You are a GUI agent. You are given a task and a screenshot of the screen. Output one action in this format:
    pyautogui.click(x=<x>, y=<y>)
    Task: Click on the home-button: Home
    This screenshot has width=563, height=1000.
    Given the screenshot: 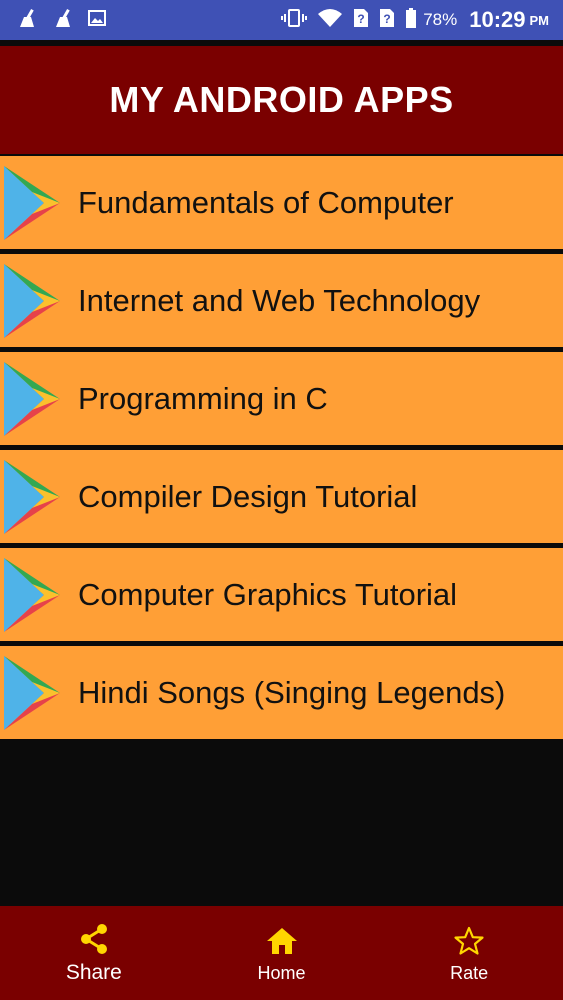 What is the action you would take?
    pyautogui.click(x=282, y=953)
    